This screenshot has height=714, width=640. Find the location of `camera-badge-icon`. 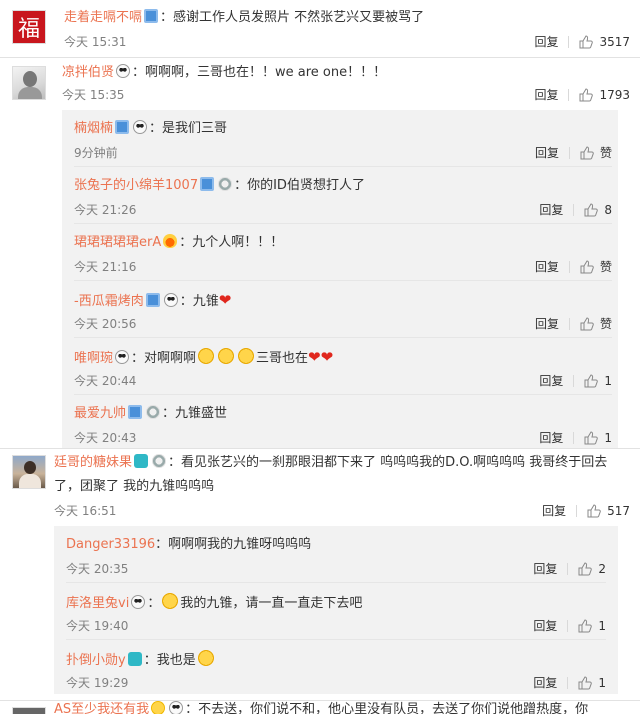

camera-badge-icon is located at coordinates (141, 461).